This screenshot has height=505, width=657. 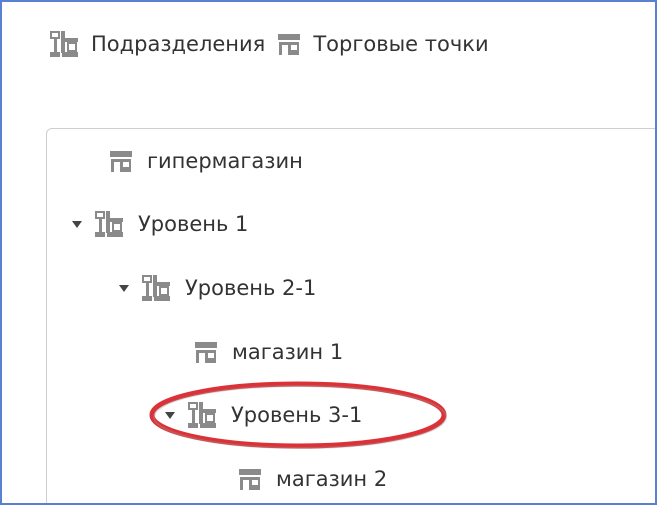 I want to click on tree-item-hypermarket: гипермагазин, so click(x=206, y=161).